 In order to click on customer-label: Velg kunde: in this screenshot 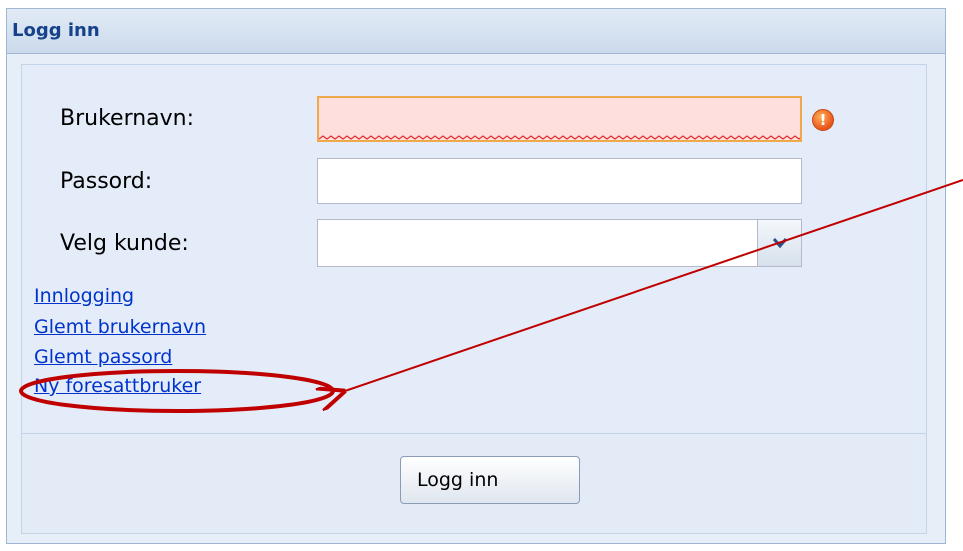, I will do `click(124, 243)`.